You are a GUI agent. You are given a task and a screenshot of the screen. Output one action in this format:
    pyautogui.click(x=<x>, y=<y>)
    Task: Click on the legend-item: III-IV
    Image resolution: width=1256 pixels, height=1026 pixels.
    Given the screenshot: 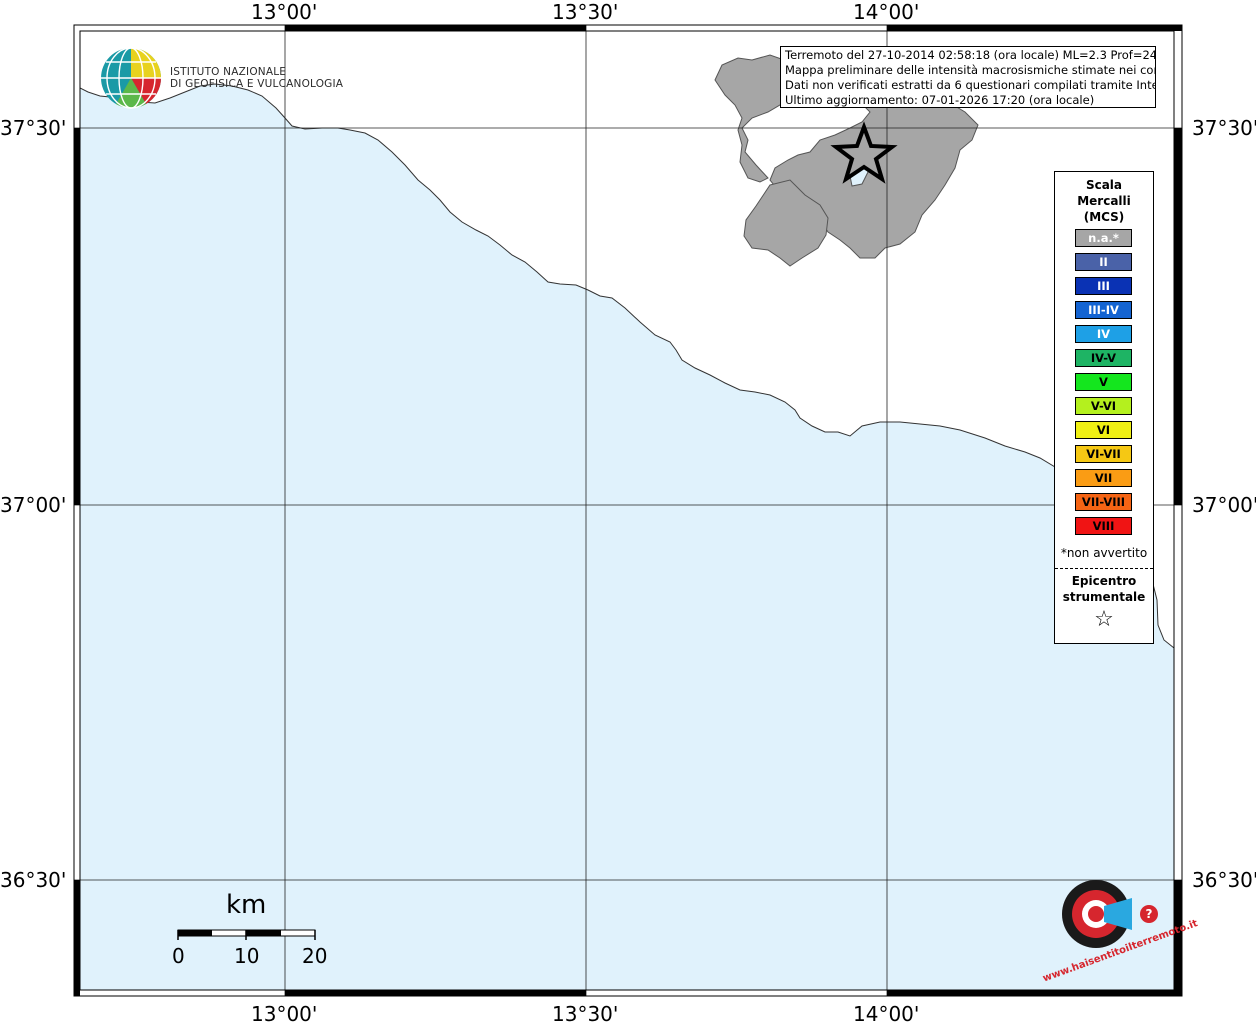 What is the action you would take?
    pyautogui.click(x=1103, y=310)
    